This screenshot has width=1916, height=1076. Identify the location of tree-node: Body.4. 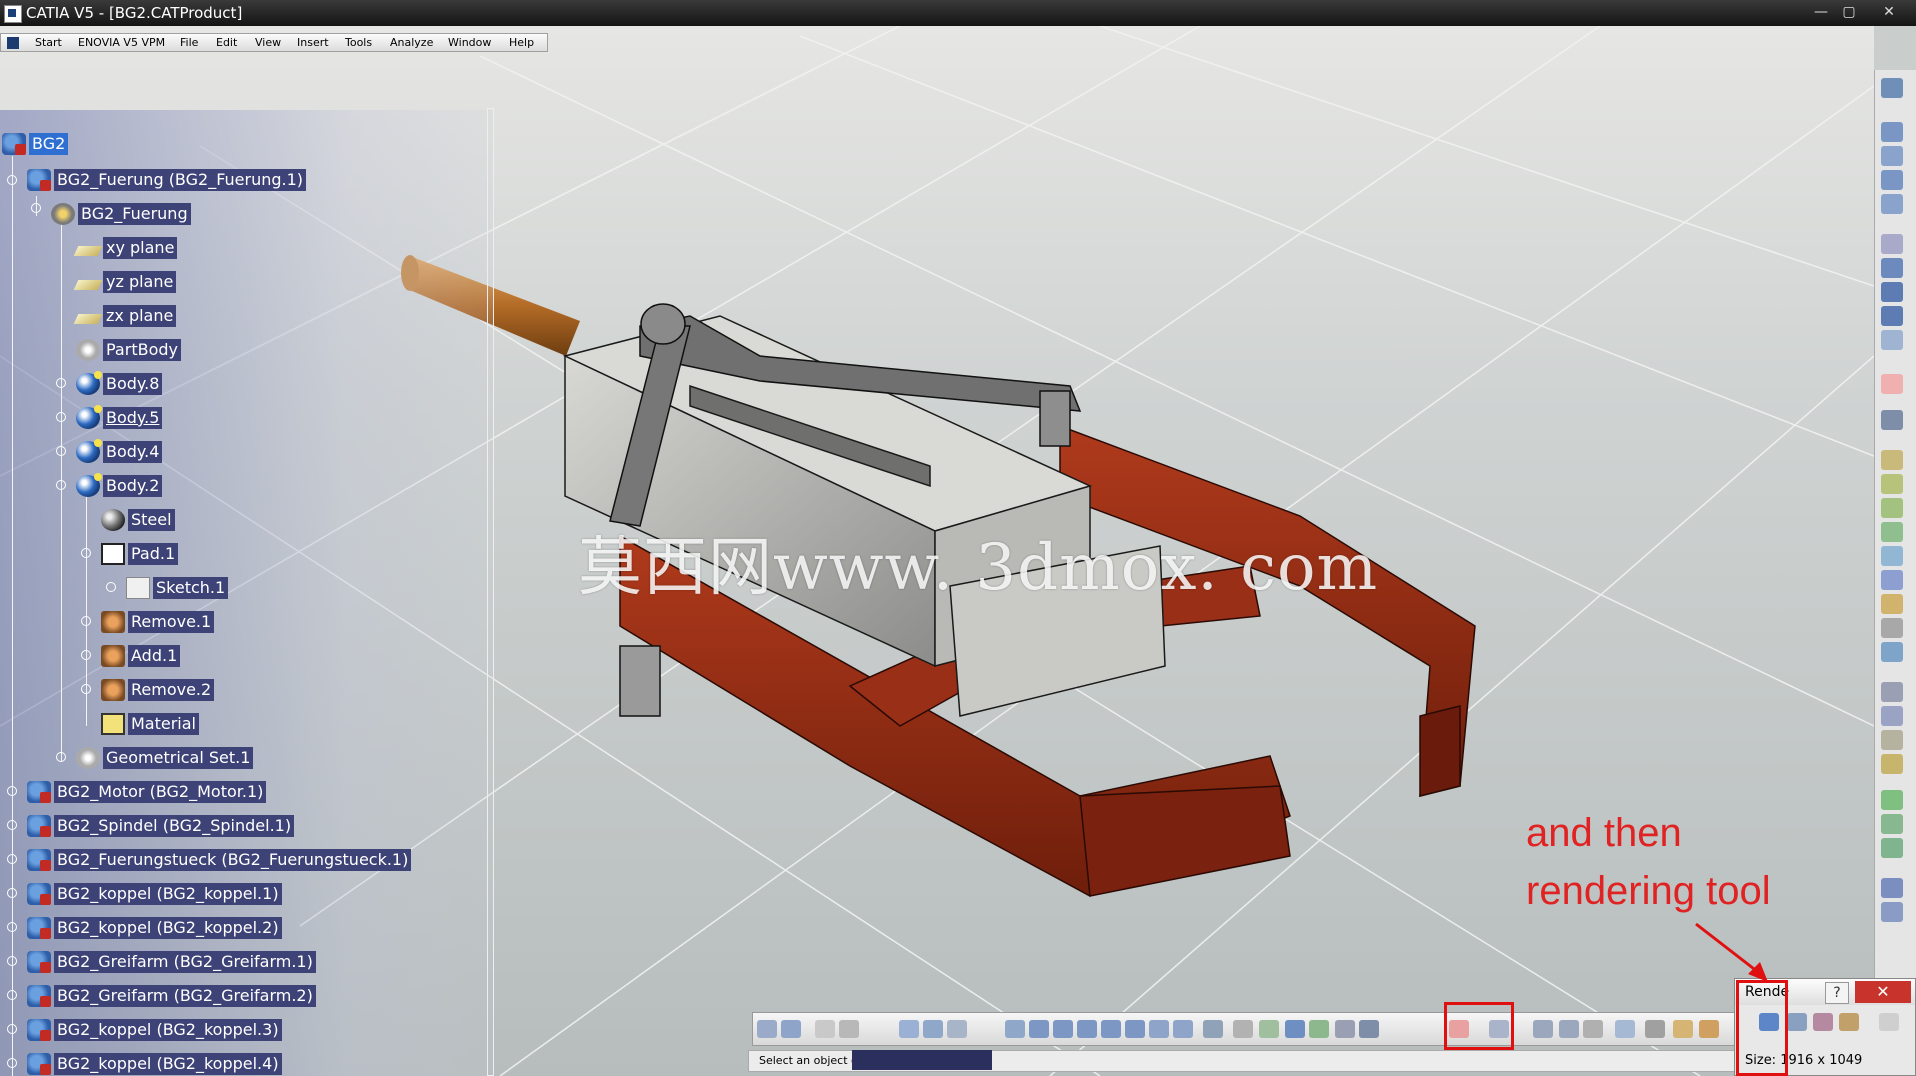
(119, 451).